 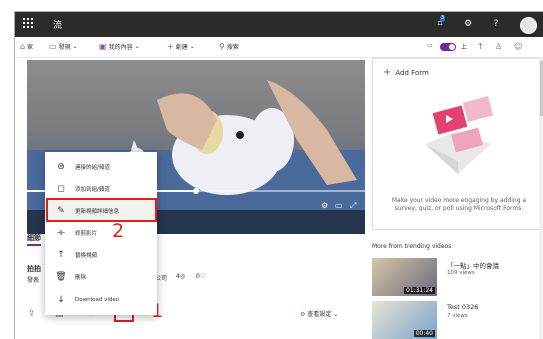 I want to click on menu-item-add-to-group: ◻ 添加到組/頻道, so click(x=101, y=189).